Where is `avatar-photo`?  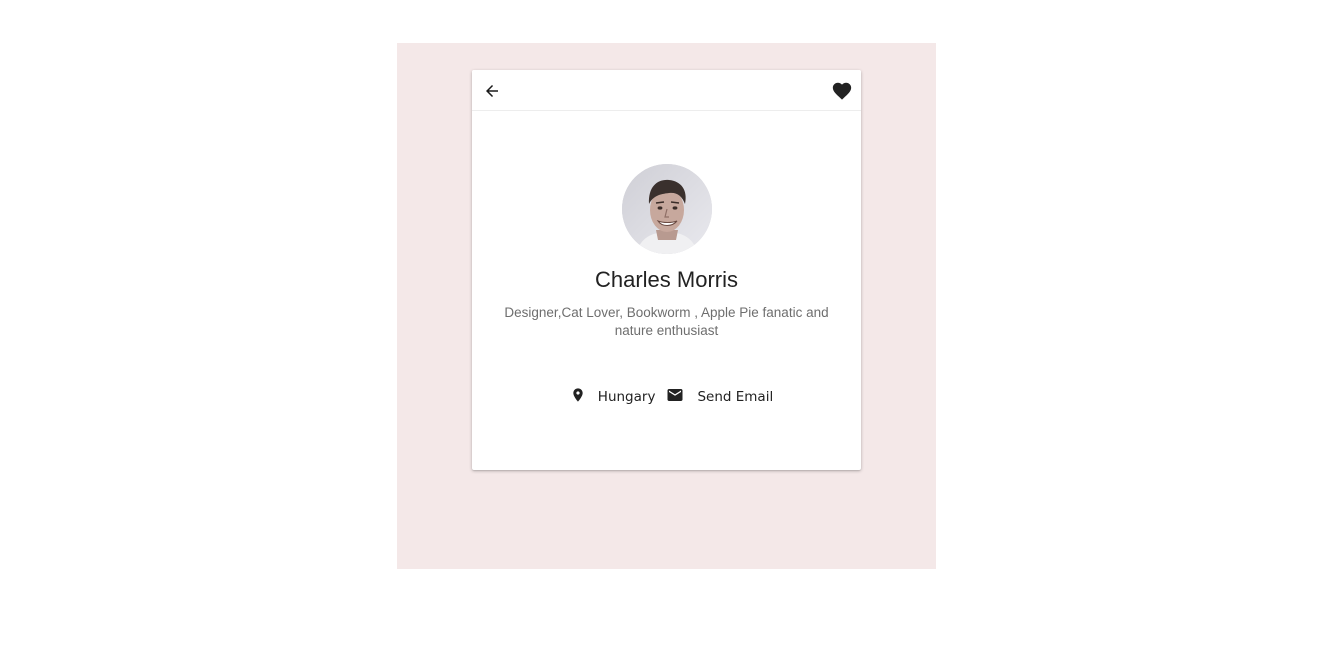 avatar-photo is located at coordinates (667, 209).